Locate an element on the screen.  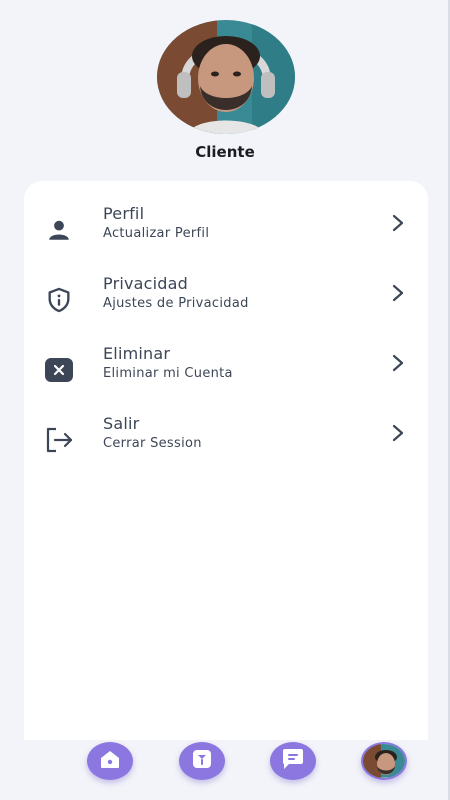
nav-profile-avatar is located at coordinates (384, 761).